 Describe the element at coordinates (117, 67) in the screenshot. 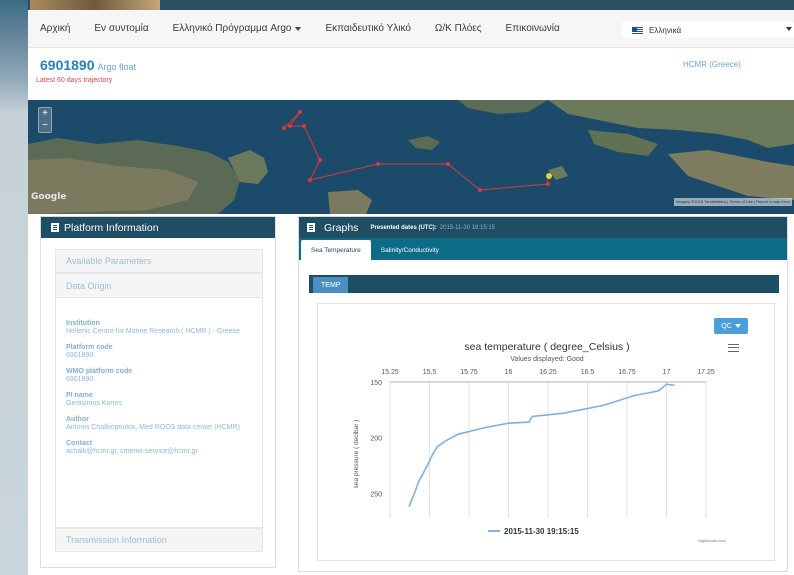

I see `float-type: Argo float` at that location.